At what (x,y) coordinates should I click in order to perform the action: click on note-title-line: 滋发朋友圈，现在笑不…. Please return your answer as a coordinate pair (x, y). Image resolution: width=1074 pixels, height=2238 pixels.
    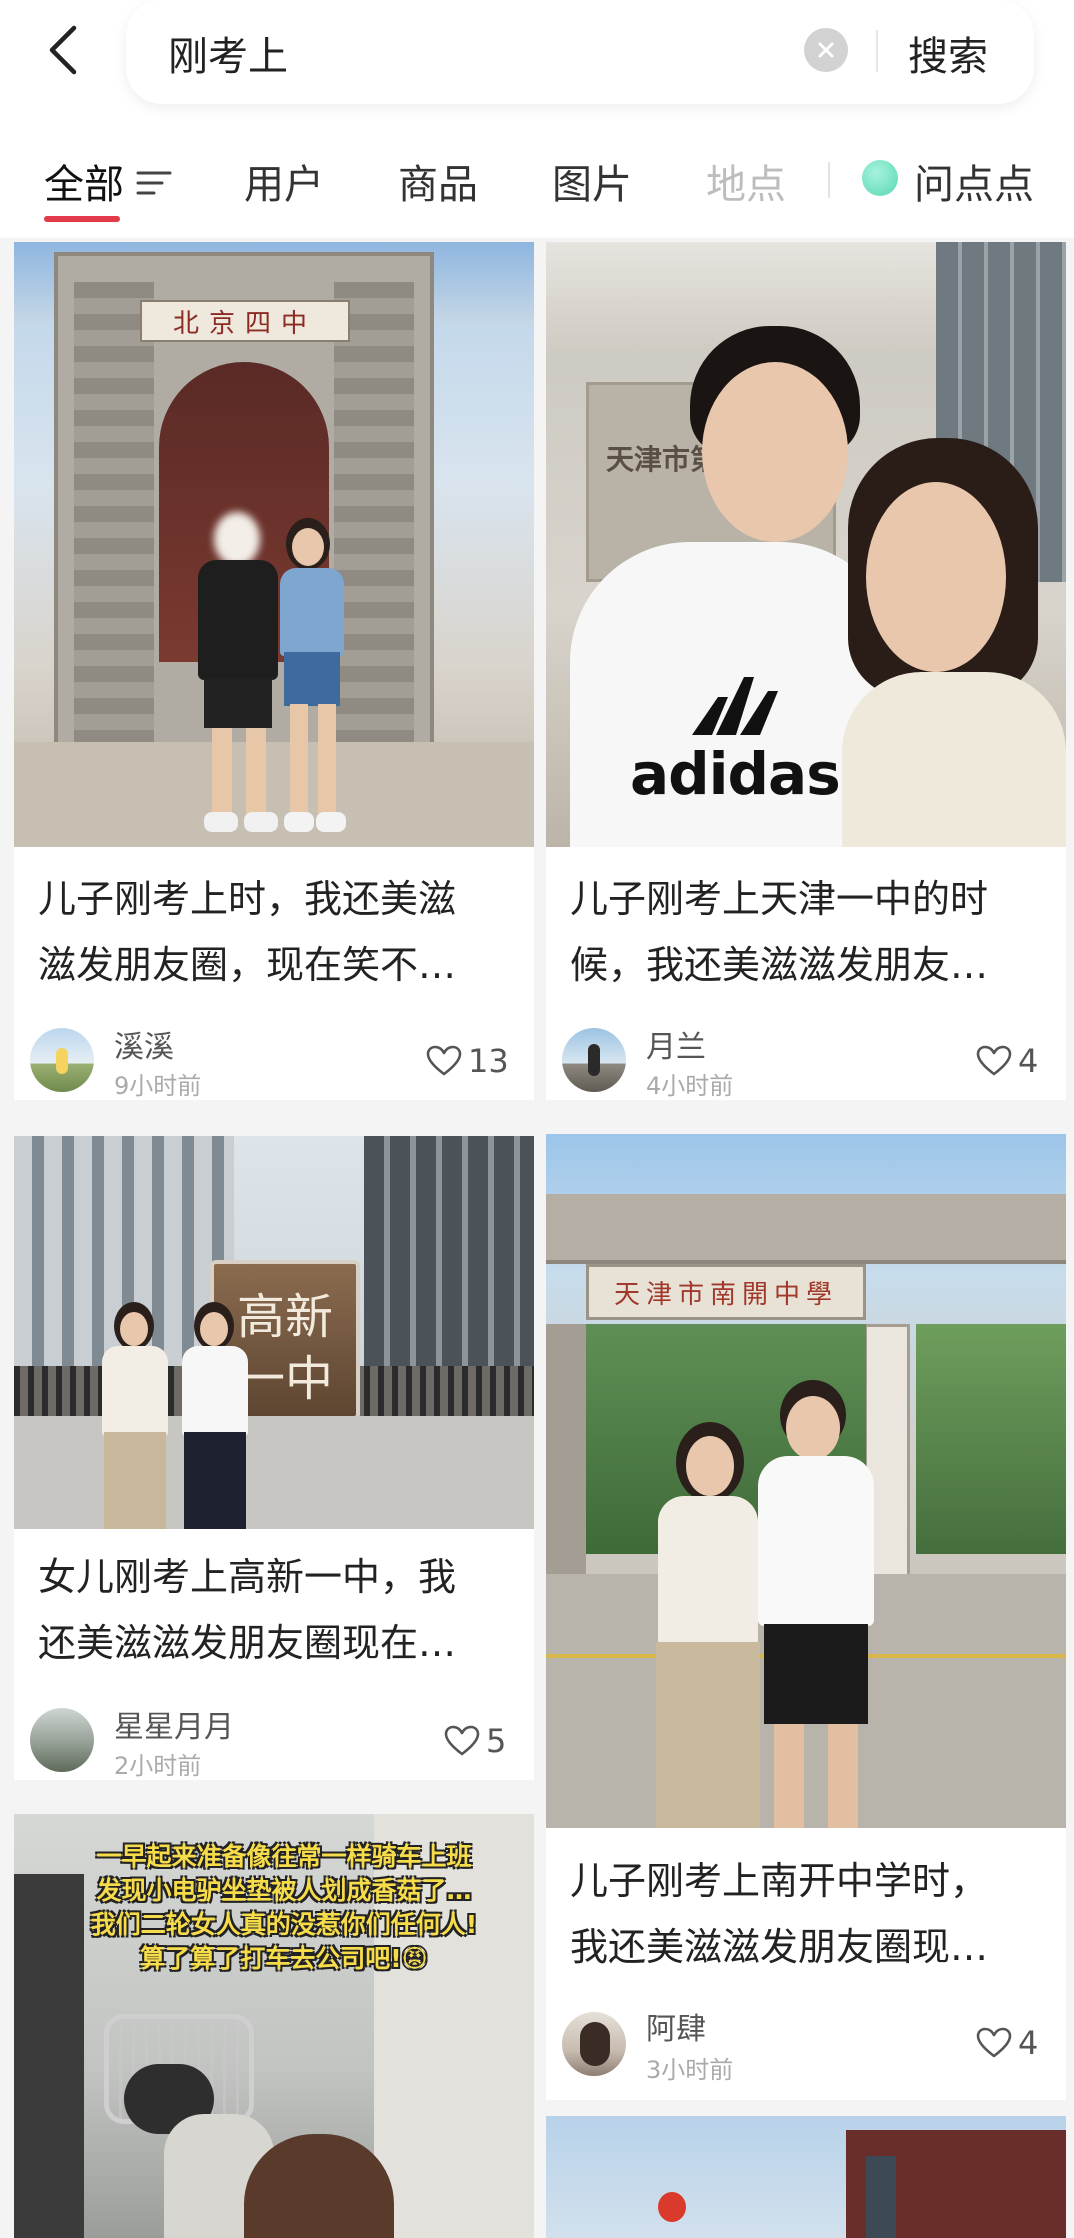
    Looking at the image, I should click on (247, 965).